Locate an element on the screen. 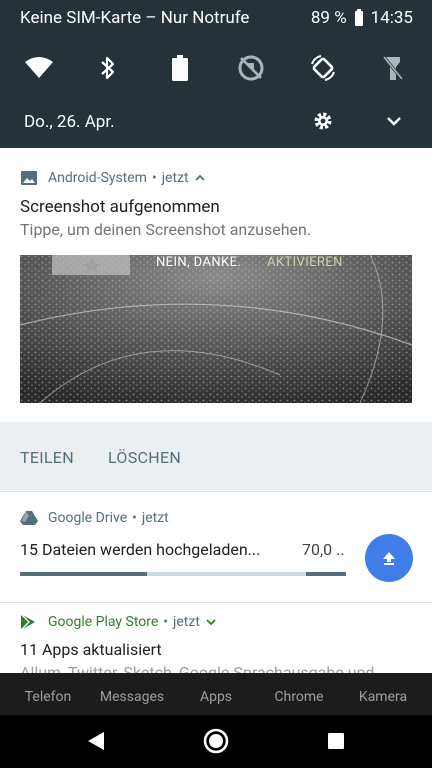 The image size is (432, 768). app-name: Android-System is located at coordinates (97, 178).